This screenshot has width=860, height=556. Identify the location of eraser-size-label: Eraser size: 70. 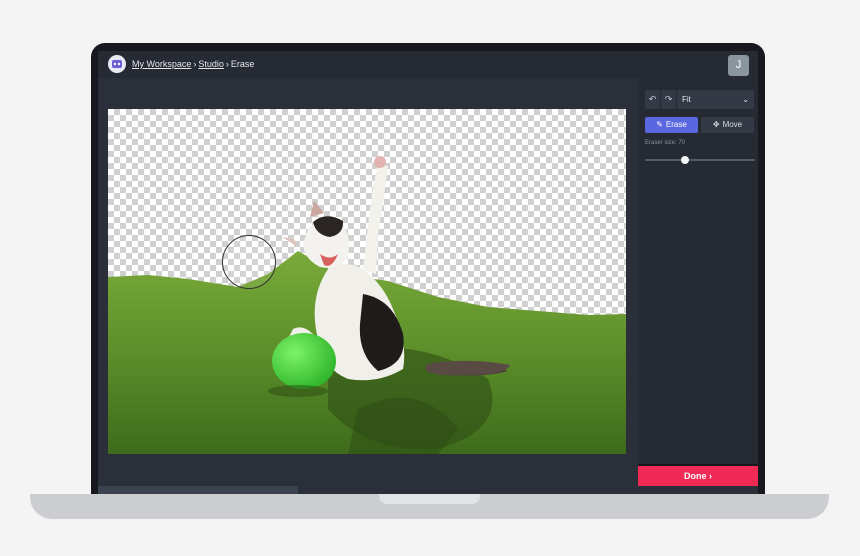
(665, 143).